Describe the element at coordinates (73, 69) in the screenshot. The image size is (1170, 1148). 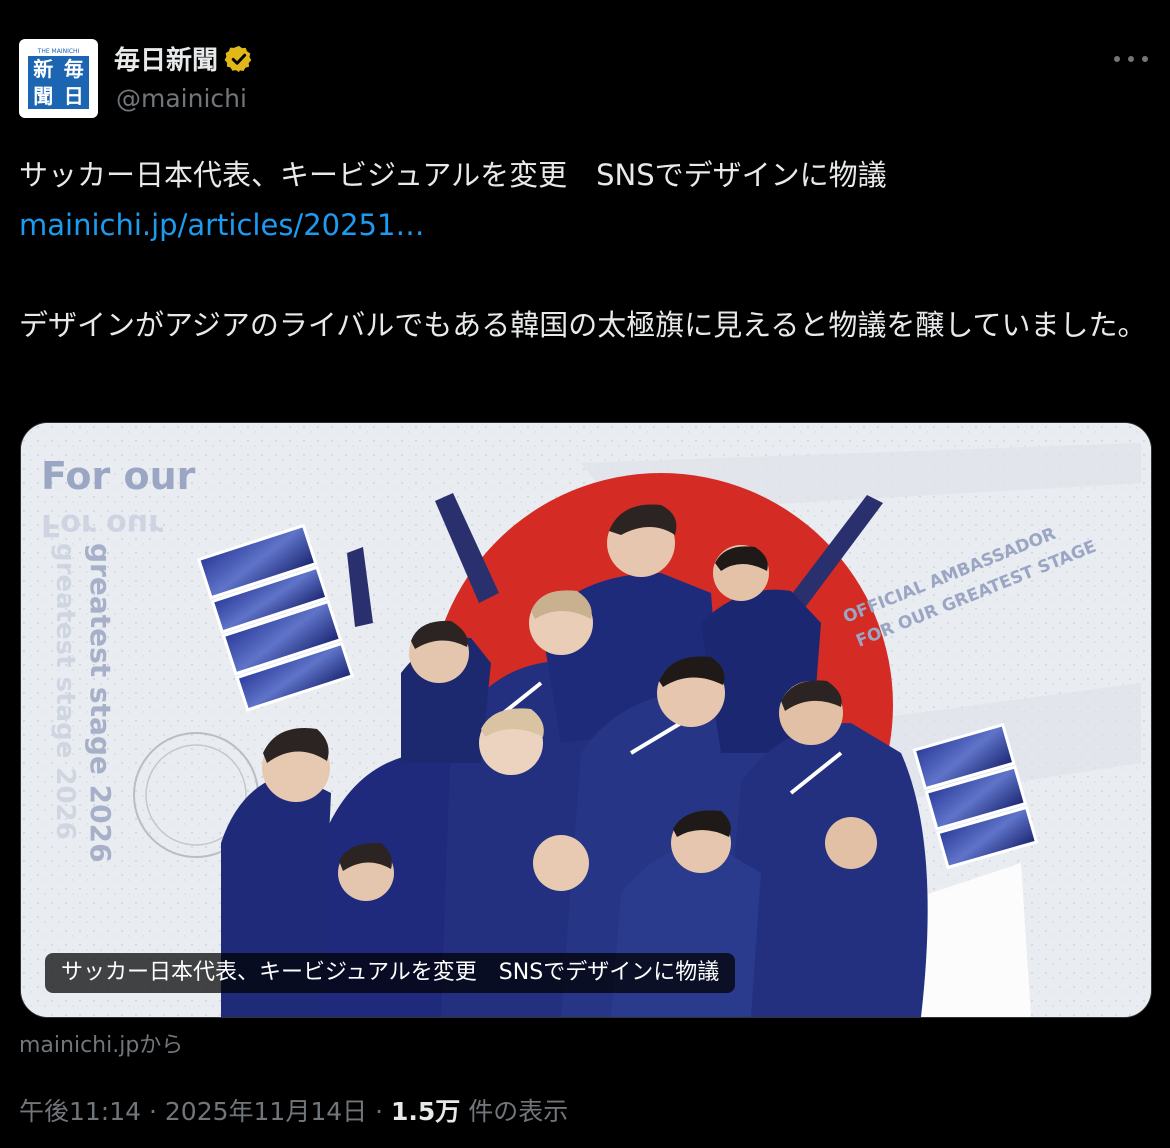
I see `avatar-char: 毎` at that location.